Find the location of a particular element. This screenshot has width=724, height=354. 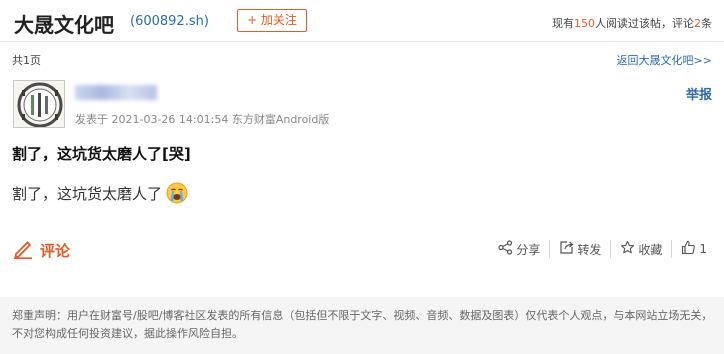

post-body-text: 割了，这坑货太磨人了 is located at coordinates (87, 193).